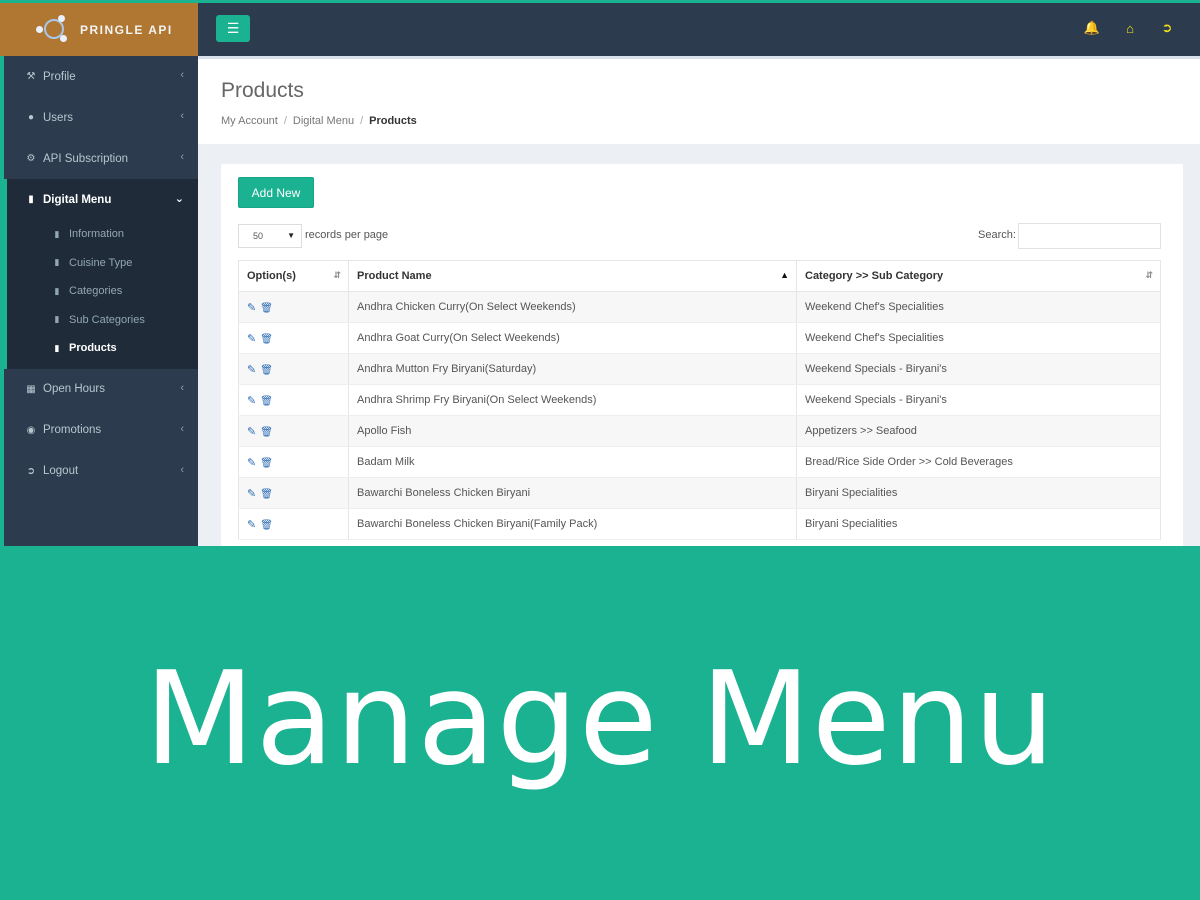  Describe the element at coordinates (393, 121) in the screenshot. I see `breadcrumb-products: Products` at that location.